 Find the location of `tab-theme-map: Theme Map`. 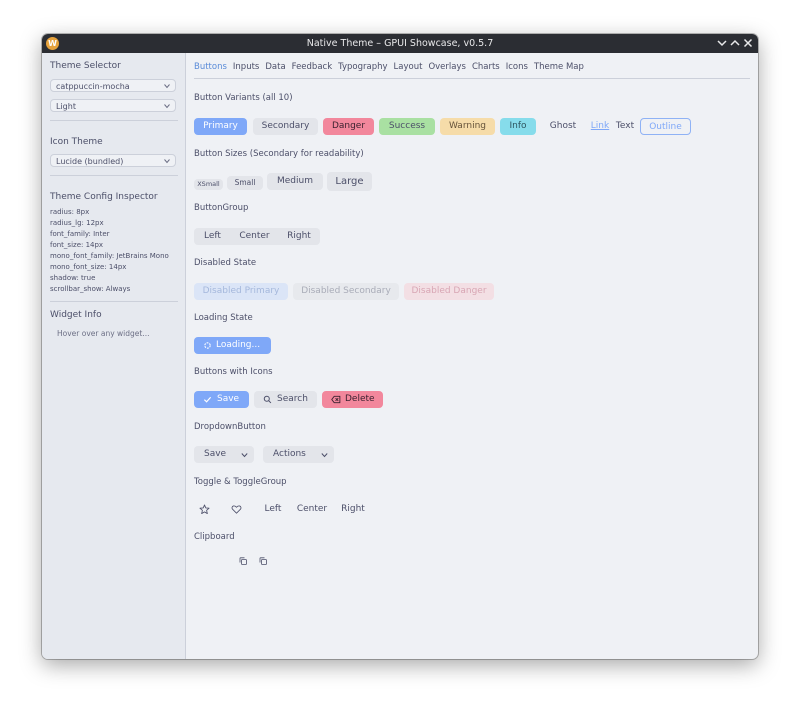

tab-theme-map: Theme Map is located at coordinates (559, 69).